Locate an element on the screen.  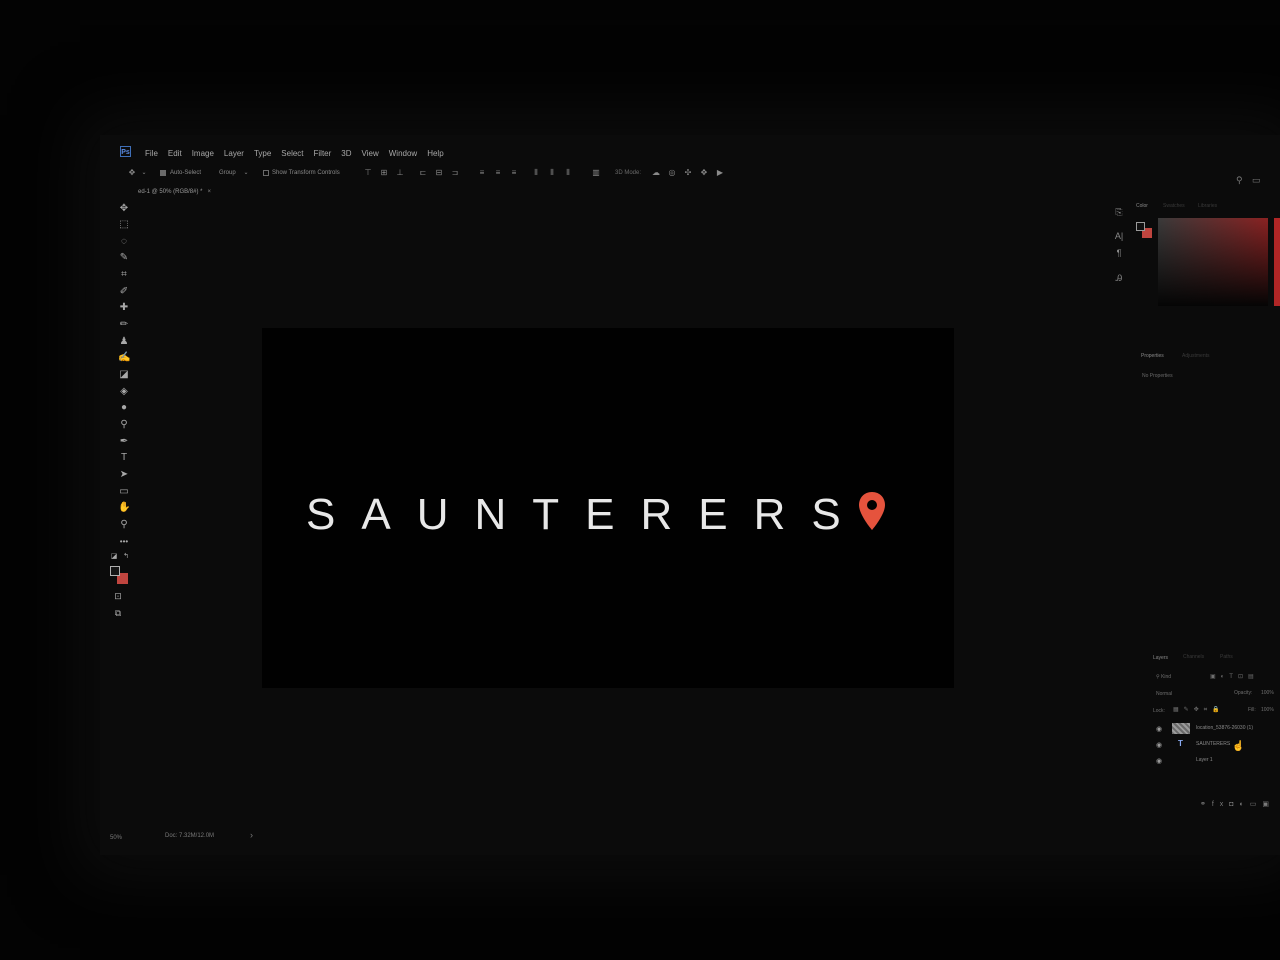
more-tools-icon: ••• is located at coordinates (124, 542).